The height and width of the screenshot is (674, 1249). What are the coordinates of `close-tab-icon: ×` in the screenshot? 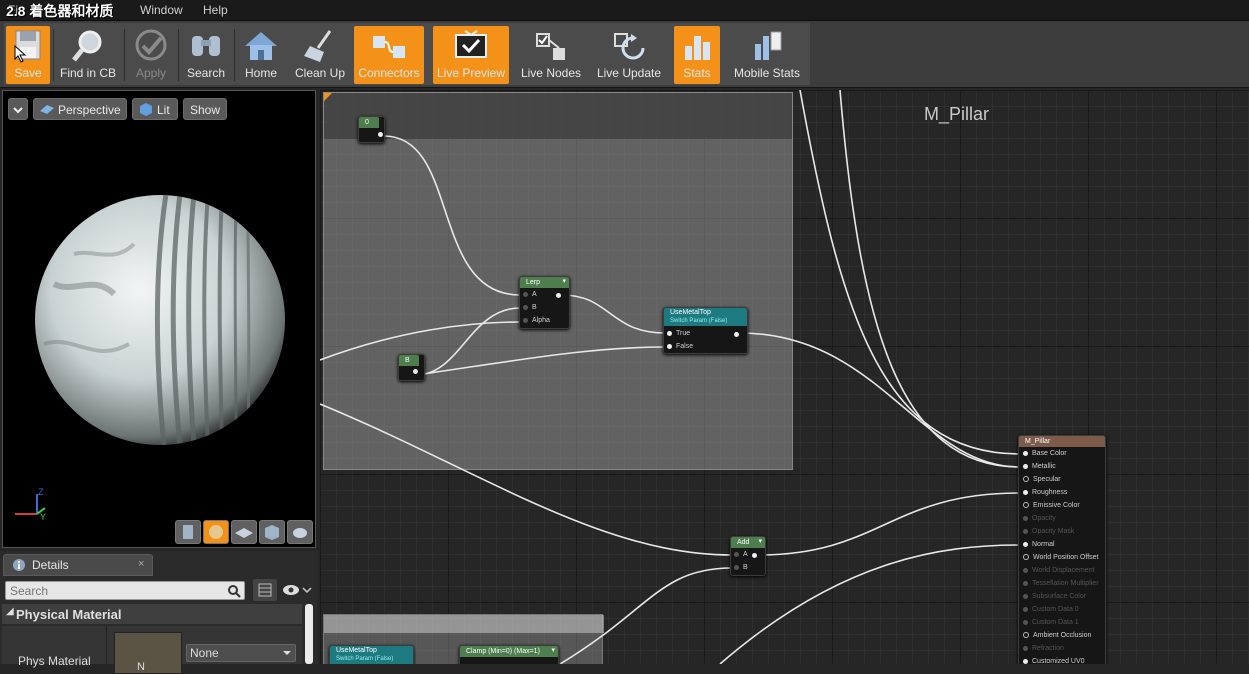 It's located at (141, 564).